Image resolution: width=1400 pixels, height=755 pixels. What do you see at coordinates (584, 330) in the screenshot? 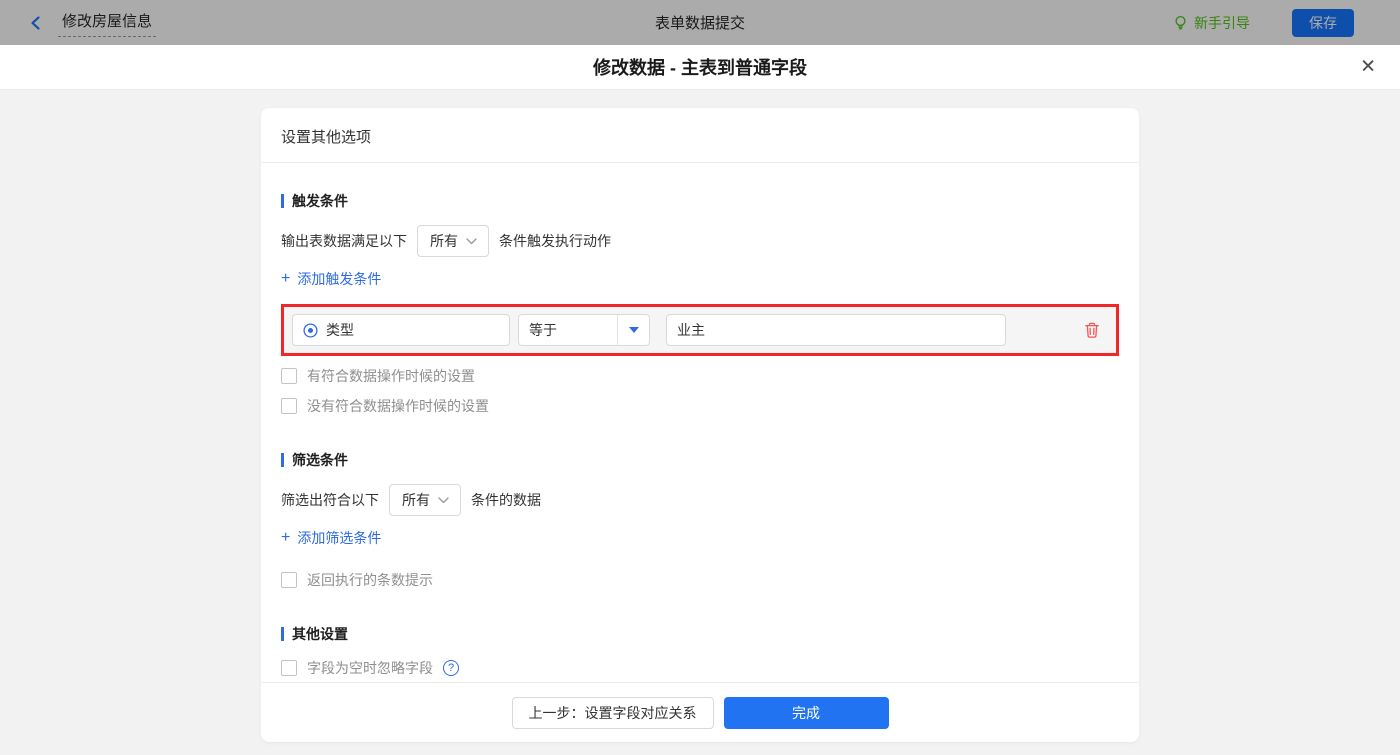
I see `condition-operator-select: 等于` at bounding box center [584, 330].